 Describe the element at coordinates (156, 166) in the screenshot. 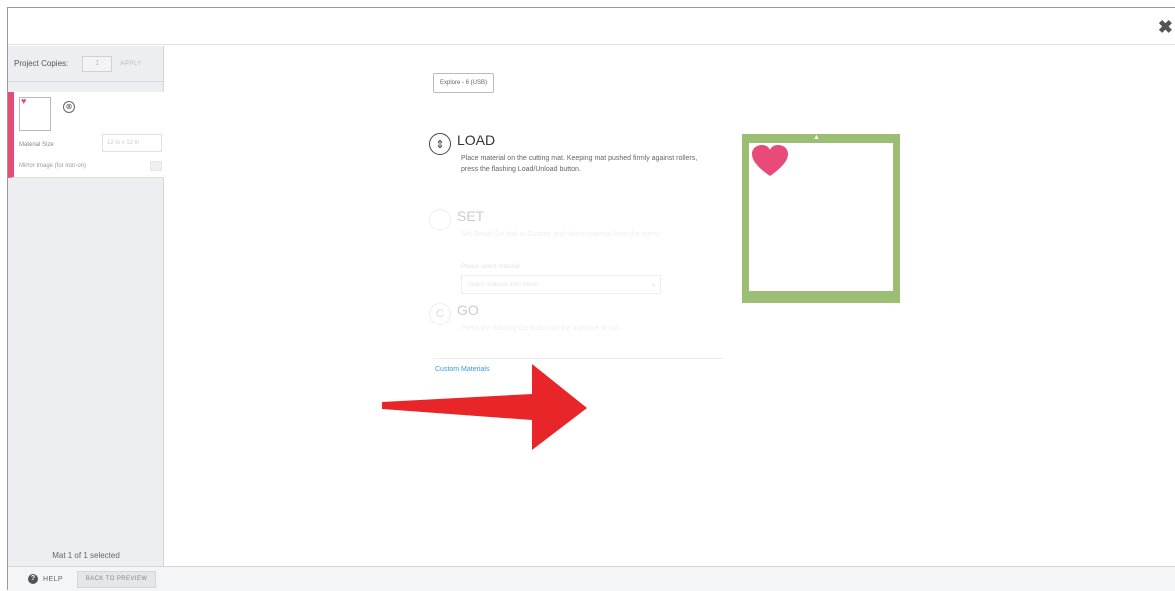

I see `mirror-image-toggle` at that location.